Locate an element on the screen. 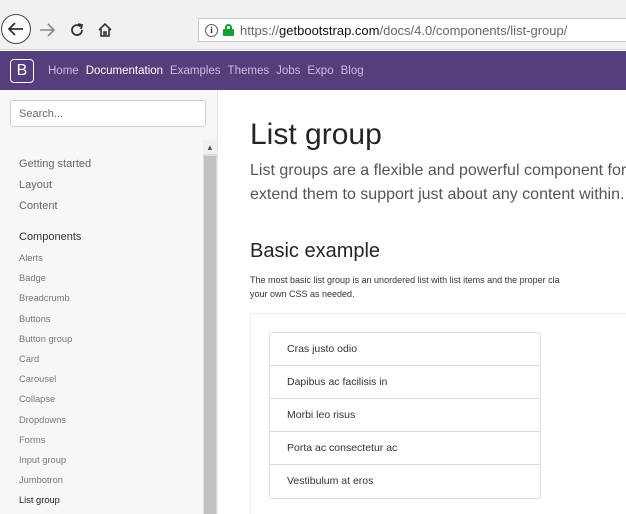  lock-icon is located at coordinates (228, 30).